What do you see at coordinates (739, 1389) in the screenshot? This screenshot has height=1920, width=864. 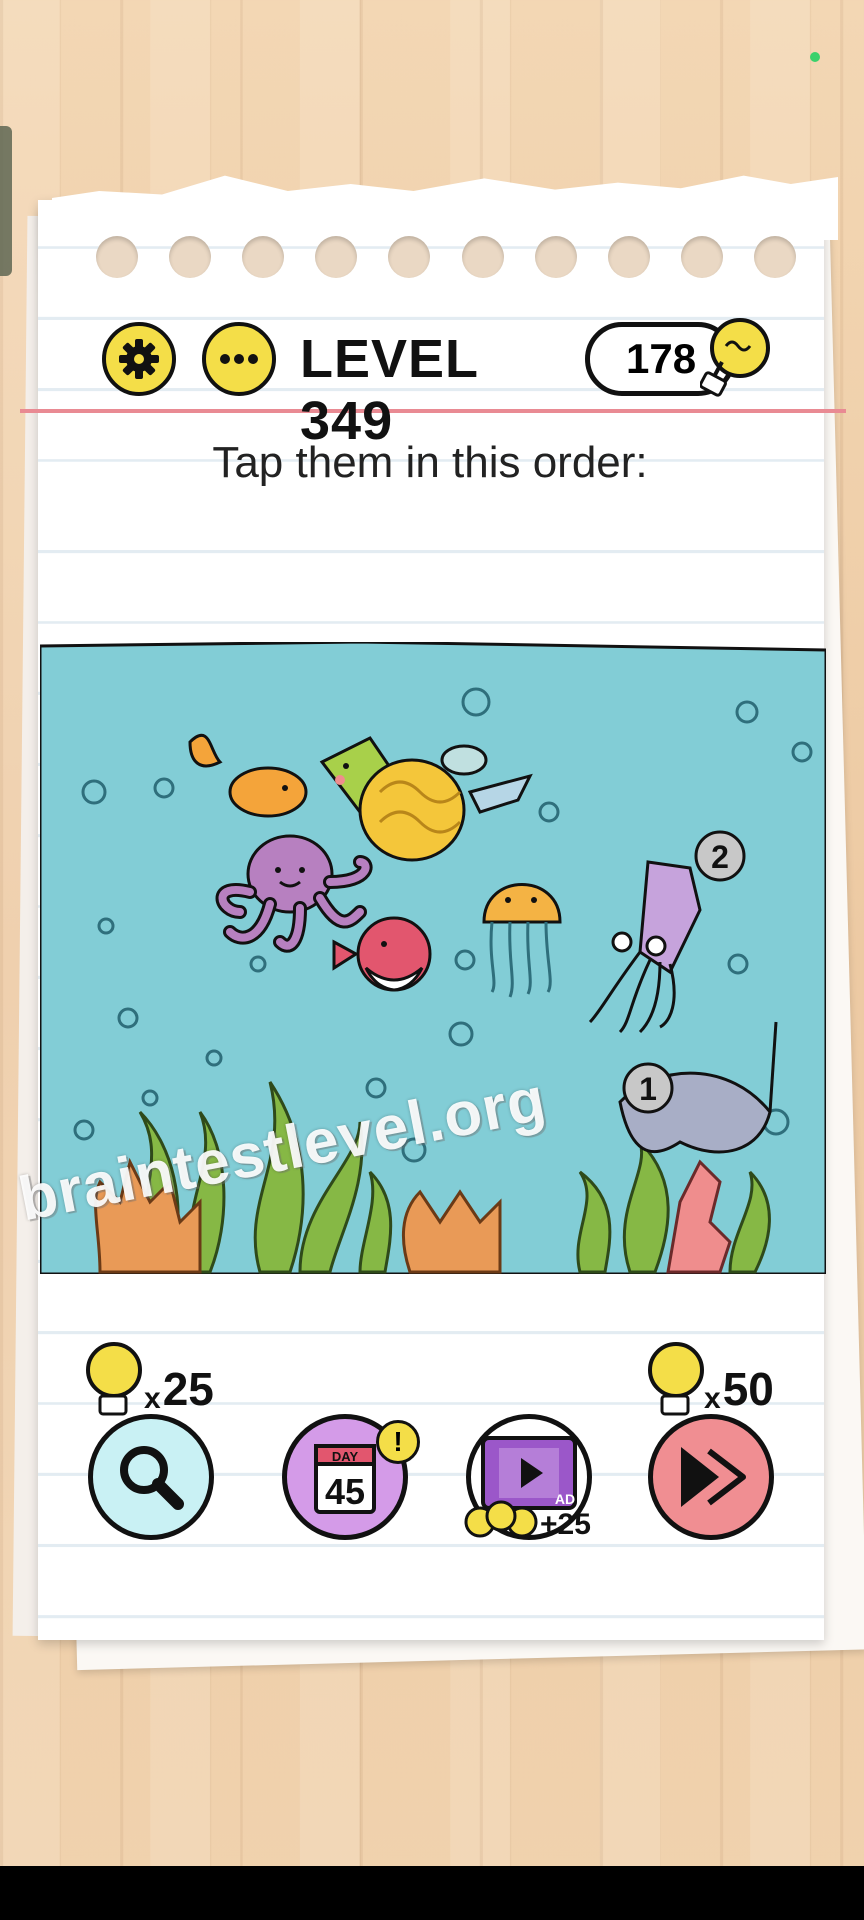 I see `skip-cost: x 50` at bounding box center [739, 1389].